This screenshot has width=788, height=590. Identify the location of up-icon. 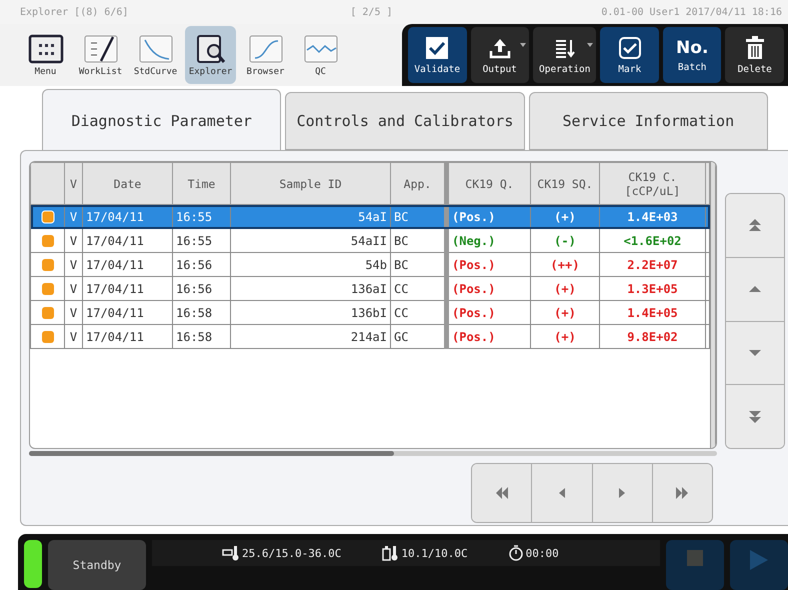
(755, 289).